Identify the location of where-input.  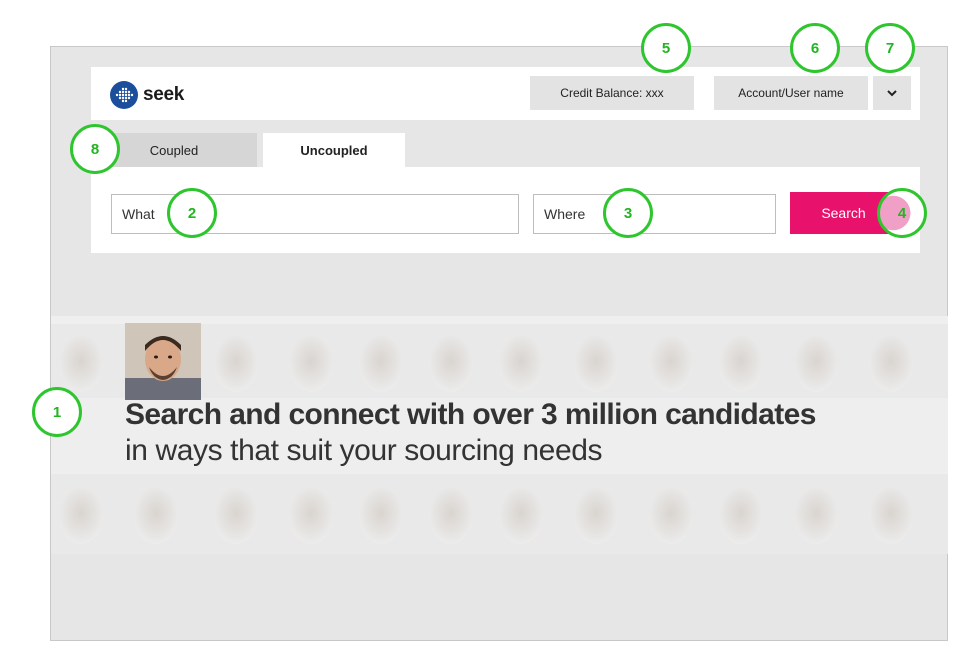
(654, 214).